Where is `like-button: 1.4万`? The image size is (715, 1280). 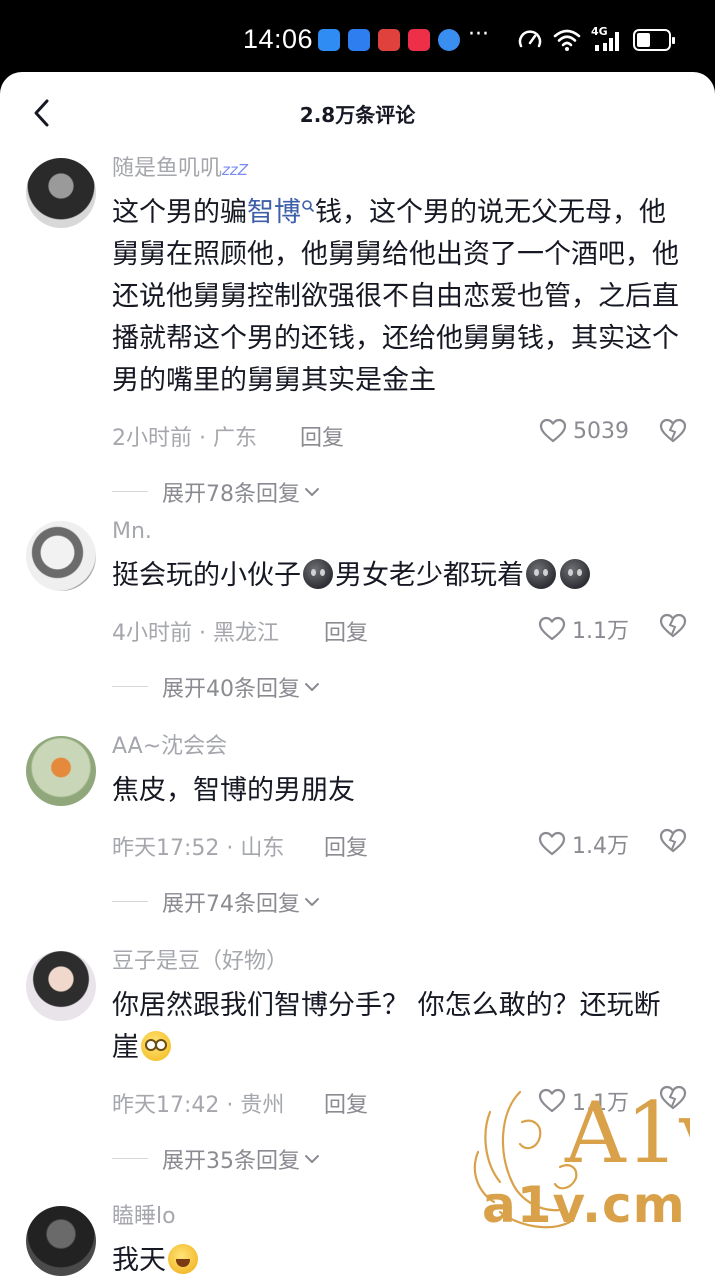
like-button: 1.4万 is located at coordinates (583, 844).